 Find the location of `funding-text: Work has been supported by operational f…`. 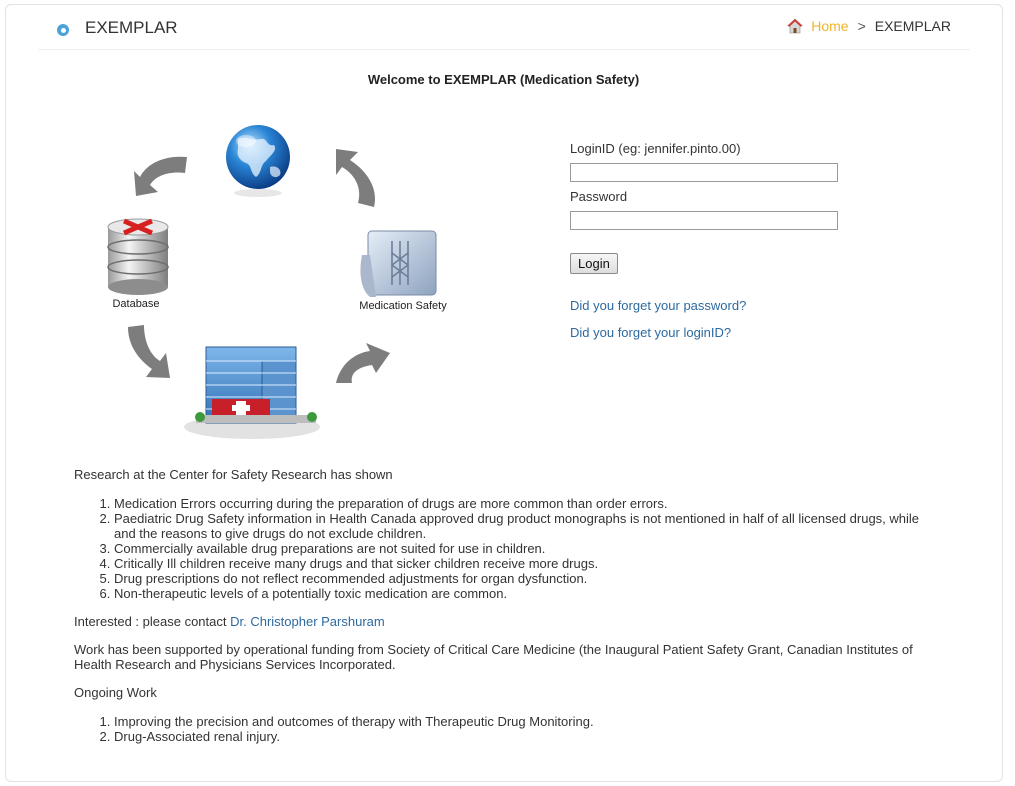

funding-text: Work has been supported by operational f… is located at coordinates (493, 657).